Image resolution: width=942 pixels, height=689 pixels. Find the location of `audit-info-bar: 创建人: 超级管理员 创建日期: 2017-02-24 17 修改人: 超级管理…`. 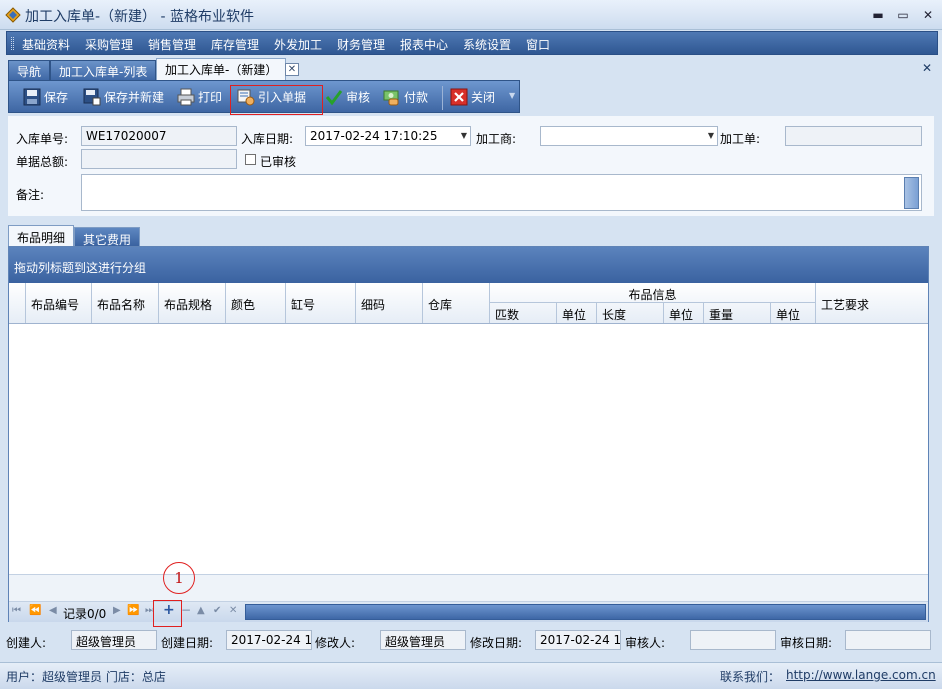

audit-info-bar: 创建人: 超级管理员 创建日期: 2017-02-24 17 修改人: 超级管理… is located at coordinates (471, 641).